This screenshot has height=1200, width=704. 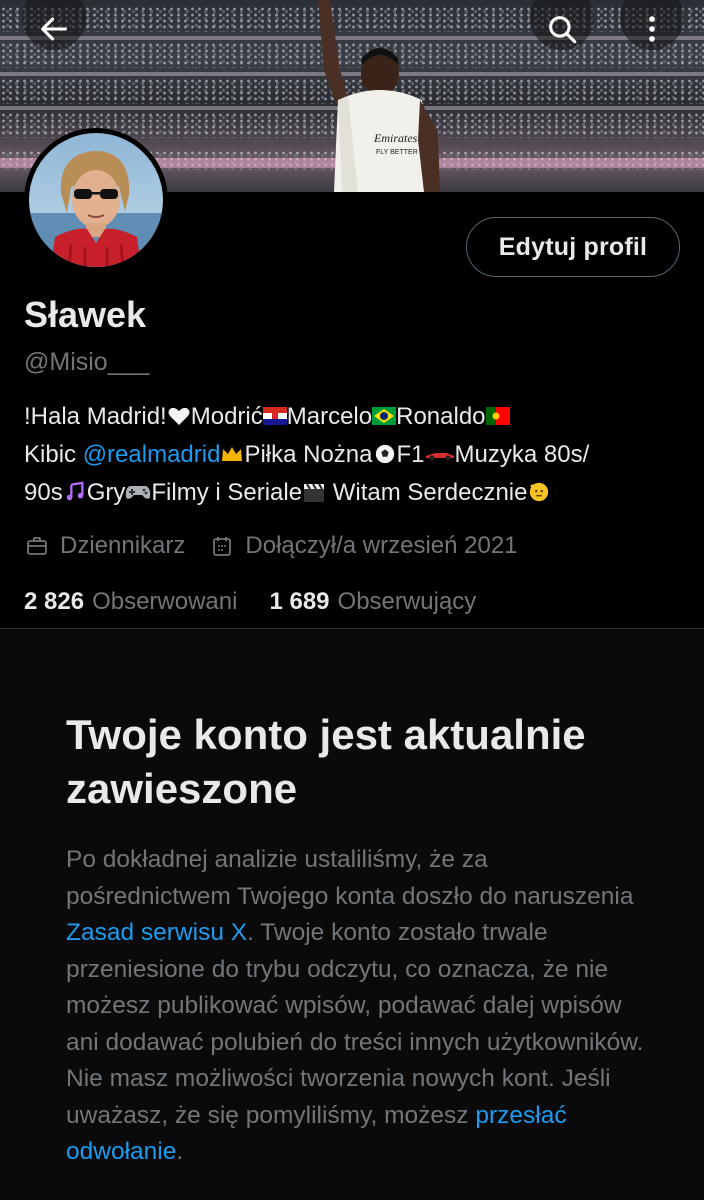 I want to click on race-car-icon, so click(x=439, y=457).